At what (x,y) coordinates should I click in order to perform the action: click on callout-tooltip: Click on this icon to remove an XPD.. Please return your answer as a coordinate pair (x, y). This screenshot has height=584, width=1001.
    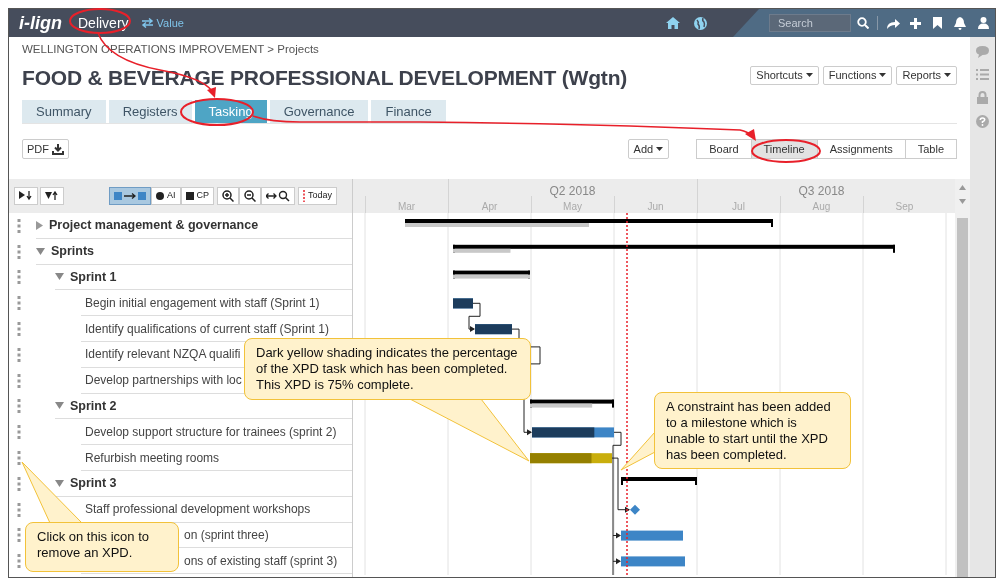
    Looking at the image, I should click on (102, 547).